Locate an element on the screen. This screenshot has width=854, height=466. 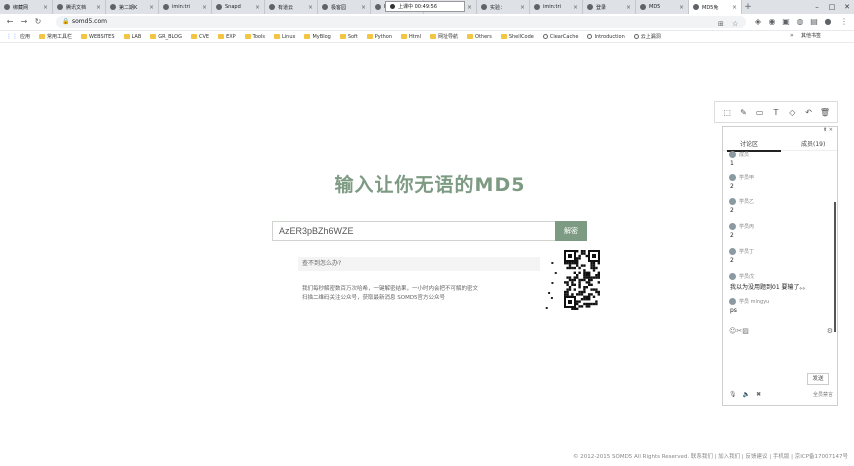
bookmark-item: Tools is located at coordinates (254, 37).